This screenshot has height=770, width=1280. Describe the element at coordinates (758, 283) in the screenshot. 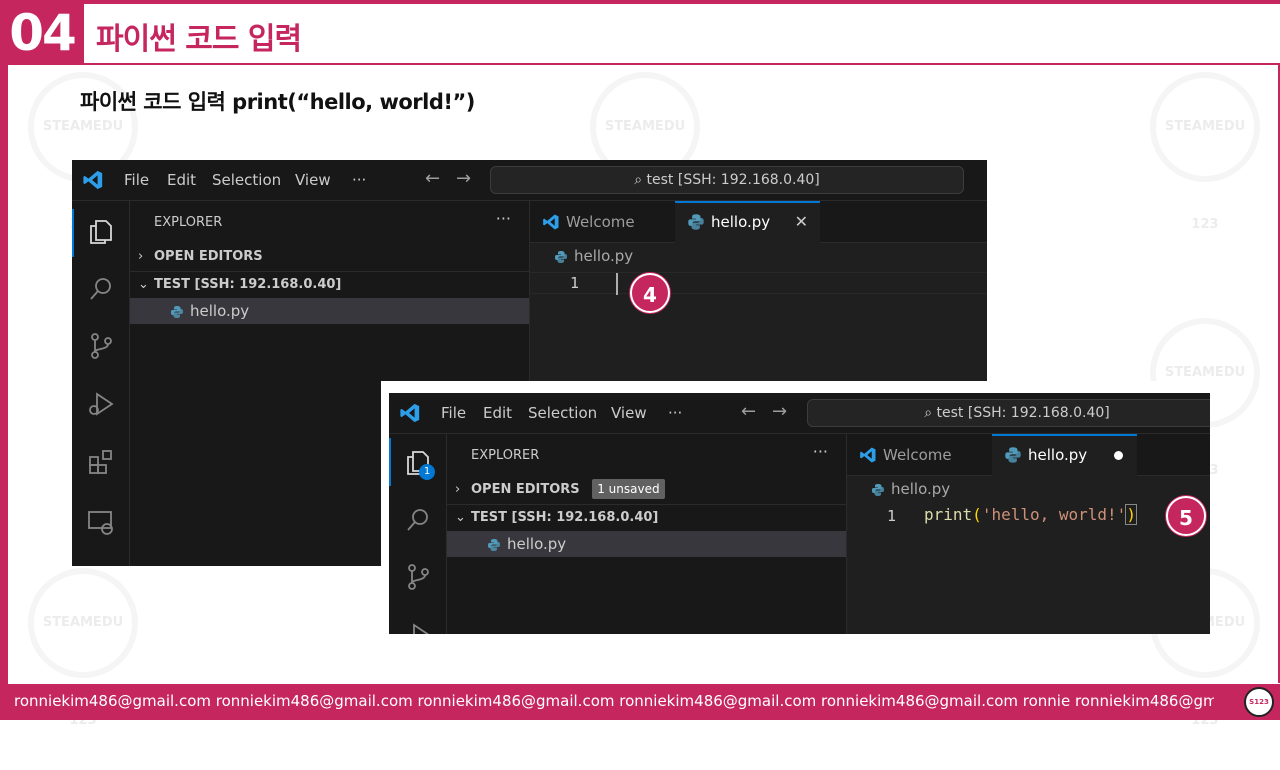

I see `current-line-highlight` at that location.